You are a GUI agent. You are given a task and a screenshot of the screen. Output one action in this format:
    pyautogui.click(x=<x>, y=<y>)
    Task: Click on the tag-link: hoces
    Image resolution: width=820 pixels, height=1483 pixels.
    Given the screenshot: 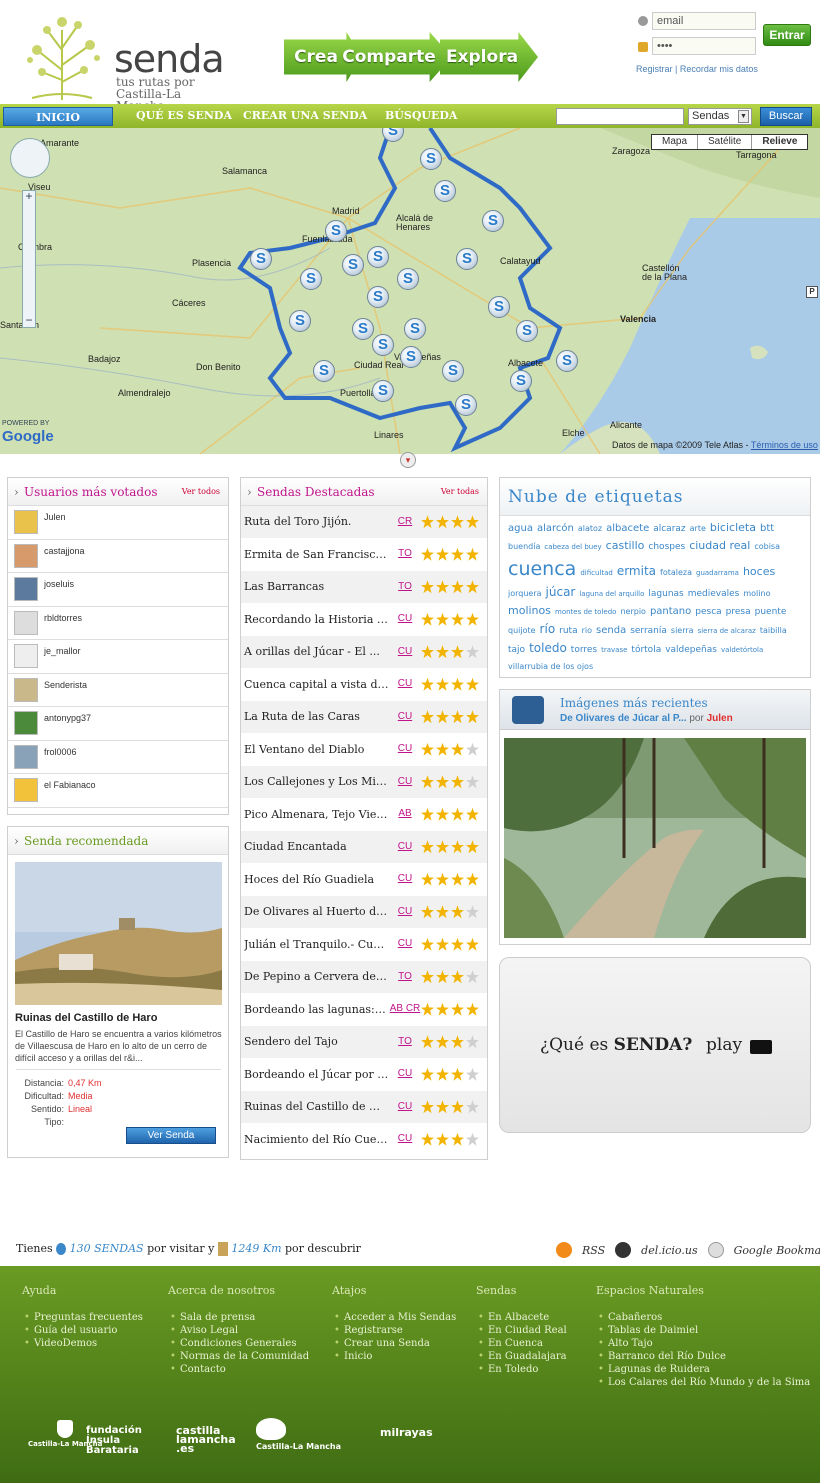 What is the action you would take?
    pyautogui.click(x=759, y=571)
    